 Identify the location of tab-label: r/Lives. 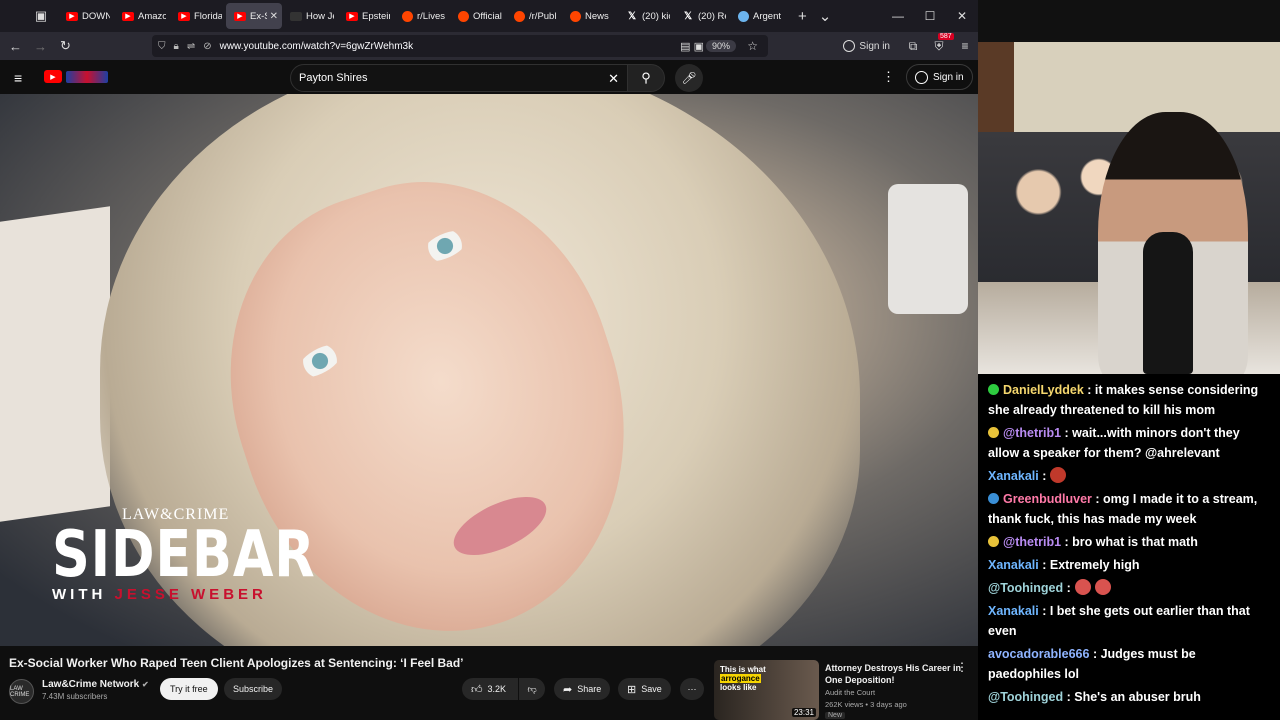
(431, 16).